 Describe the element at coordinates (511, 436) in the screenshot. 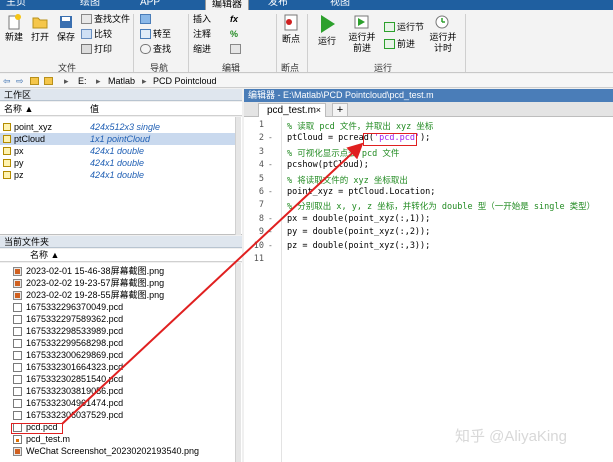

I see `watermark: 知乎 @AliyaKing` at that location.